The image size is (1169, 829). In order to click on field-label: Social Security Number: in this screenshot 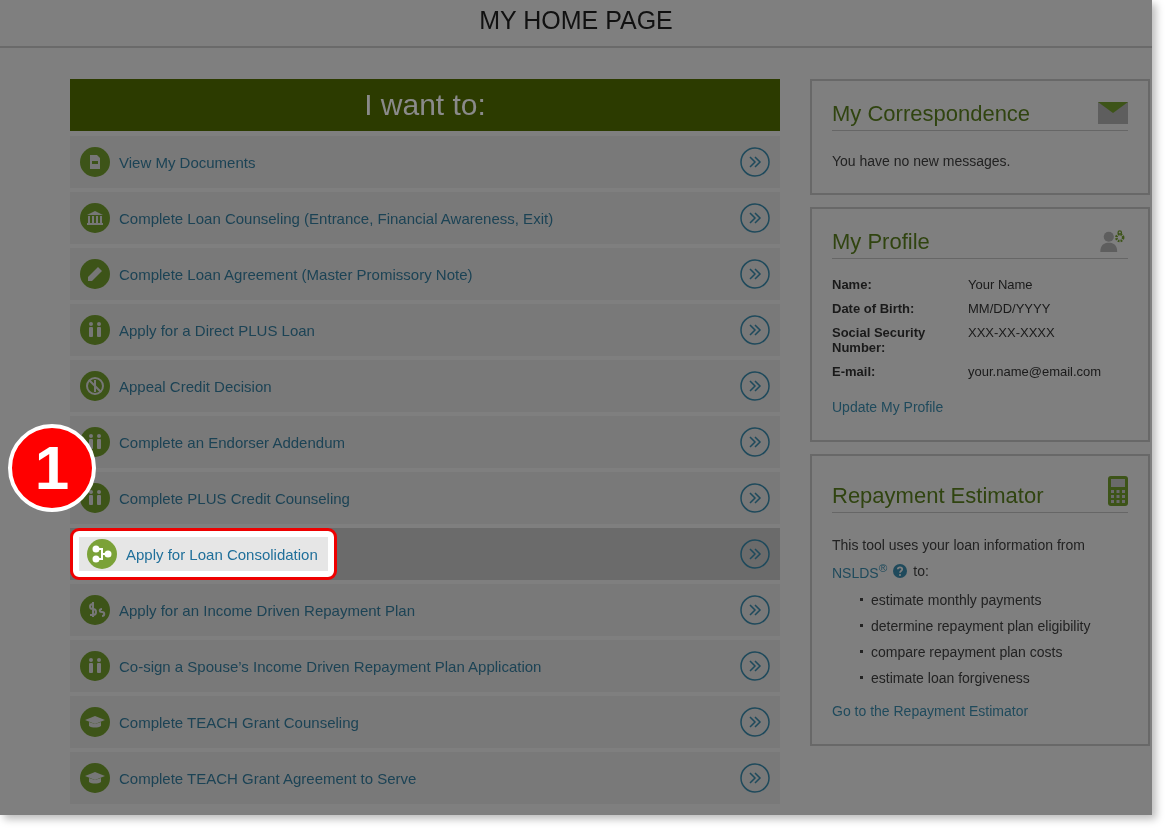, I will do `click(879, 340)`.